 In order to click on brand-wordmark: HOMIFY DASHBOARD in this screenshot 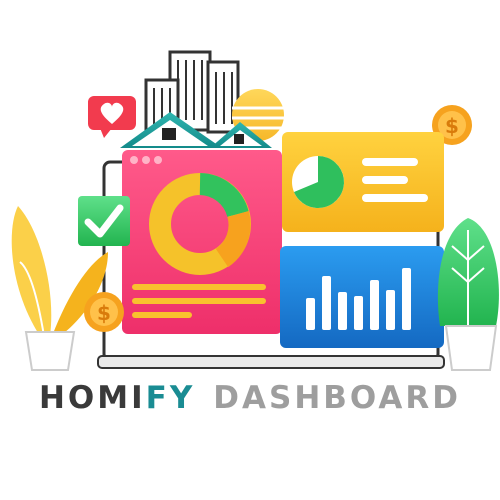, I will do `click(250, 398)`.